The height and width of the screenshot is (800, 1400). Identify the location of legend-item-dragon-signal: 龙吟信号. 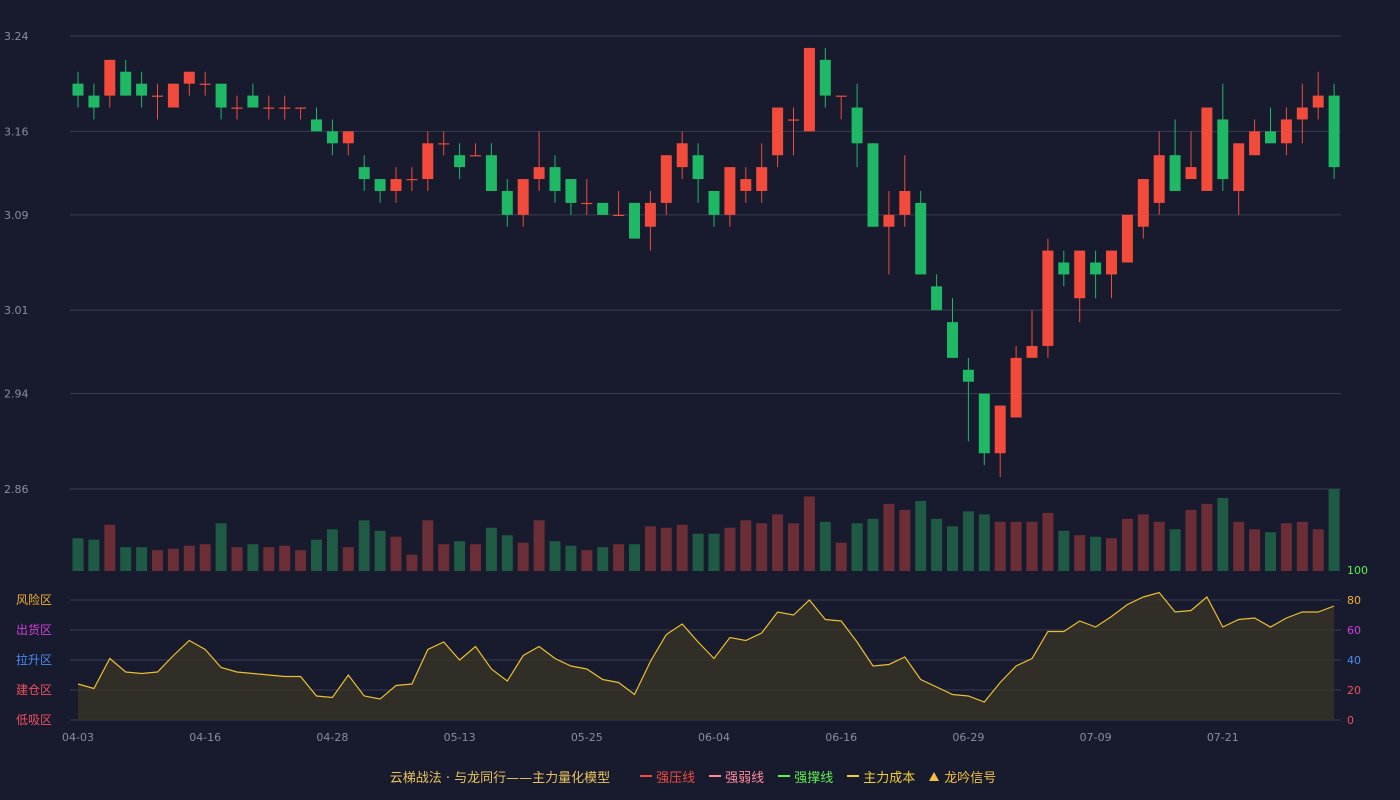
(962, 776).